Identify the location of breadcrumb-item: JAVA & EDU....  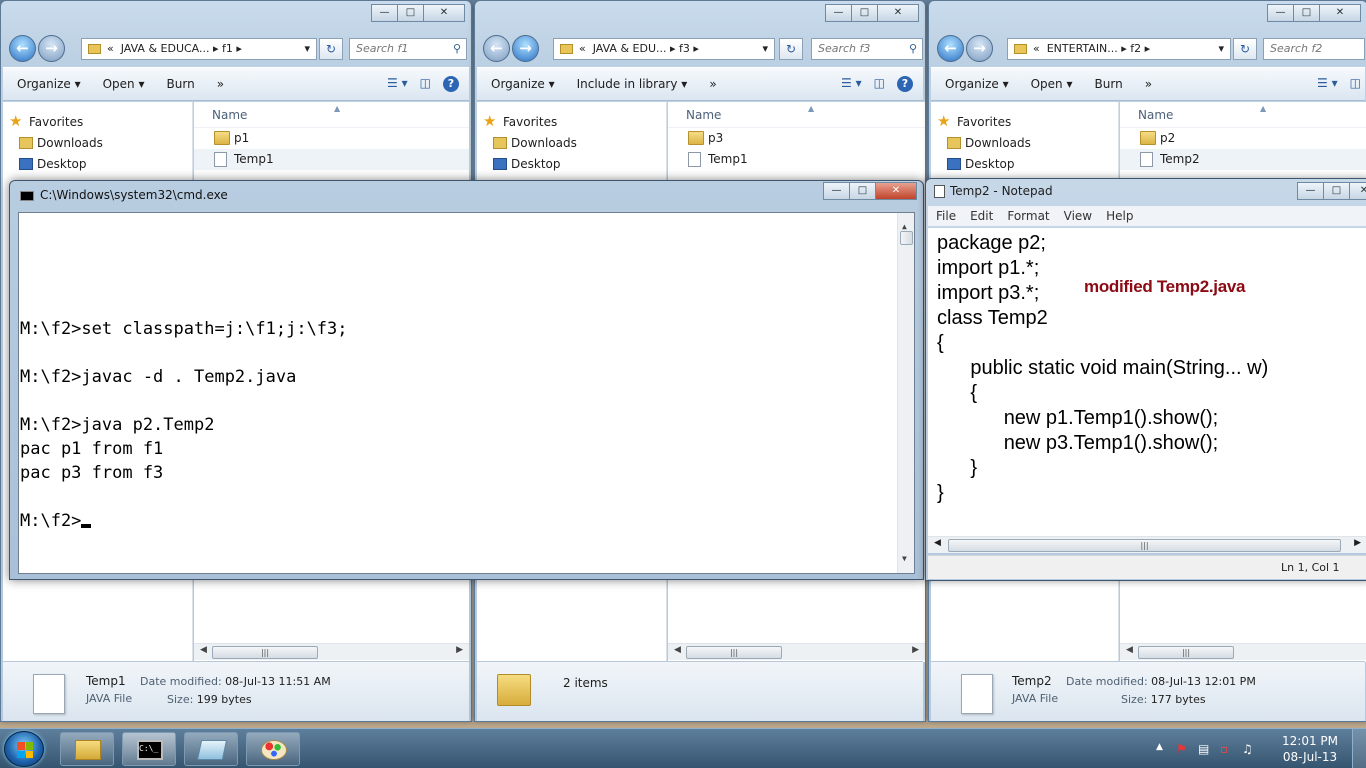
(630, 48).